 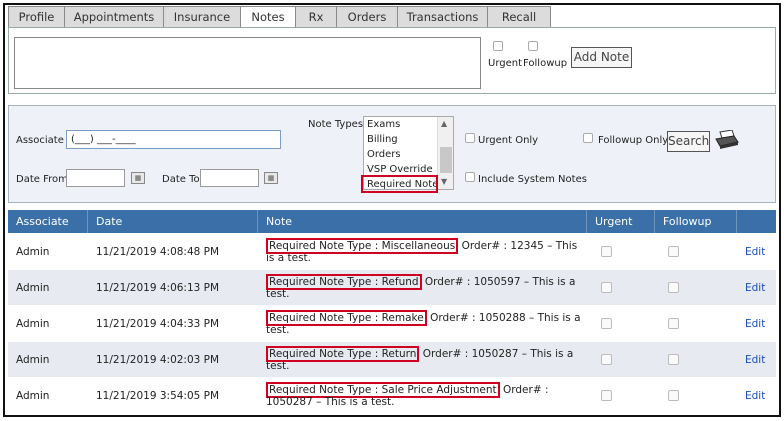 What do you see at coordinates (442, 16) in the screenshot?
I see `tab-transactions: Transactions` at bounding box center [442, 16].